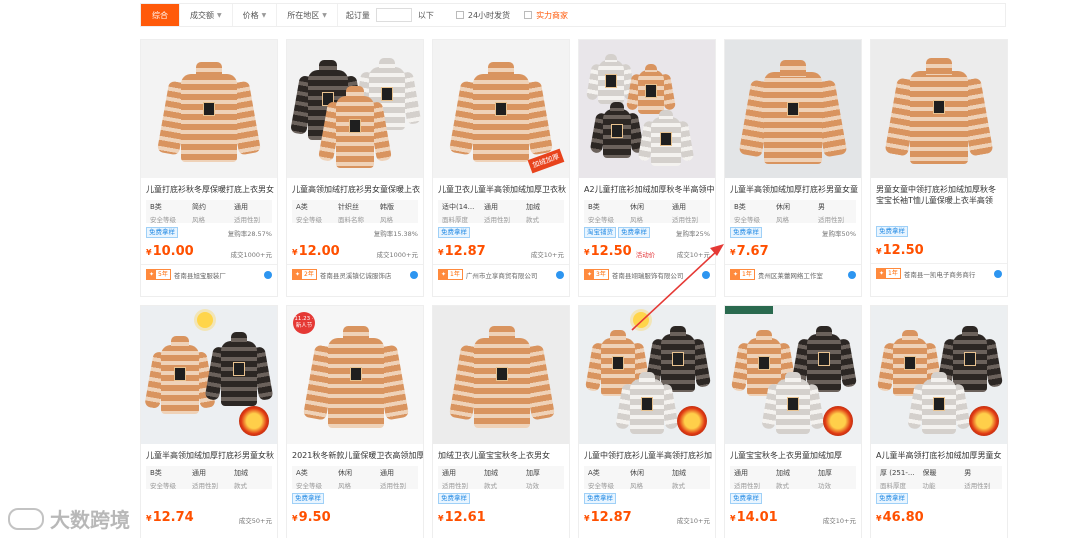 This screenshot has height=538, width=1080. What do you see at coordinates (302, 207) in the screenshot?
I see `attribute-value: A类` at bounding box center [302, 207].